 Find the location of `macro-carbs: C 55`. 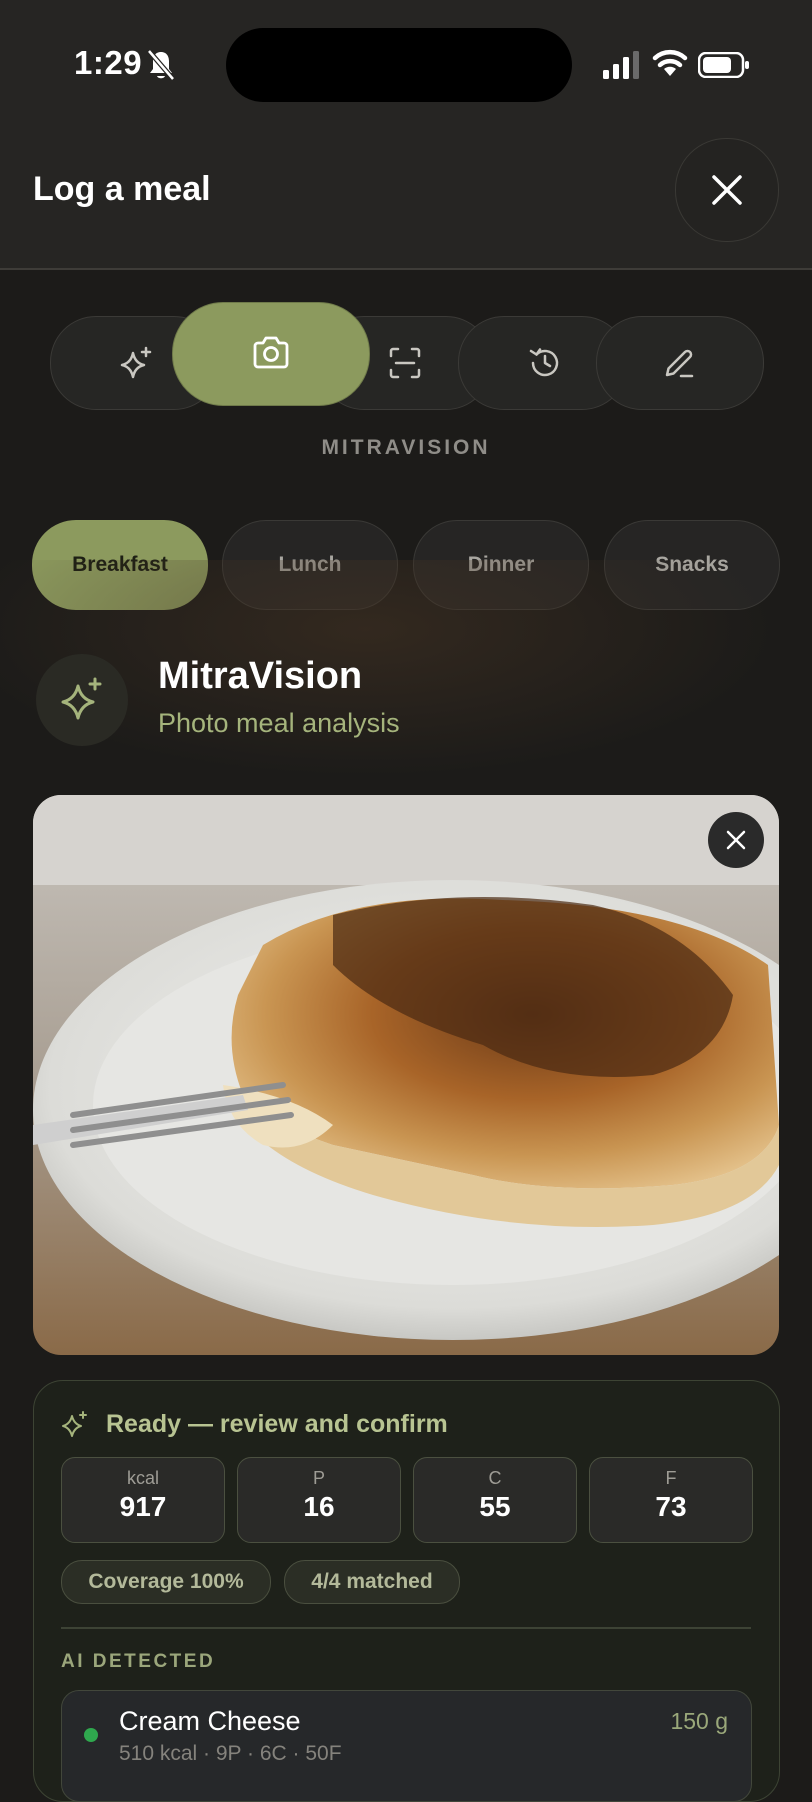

macro-carbs: C 55 is located at coordinates (495, 1500).